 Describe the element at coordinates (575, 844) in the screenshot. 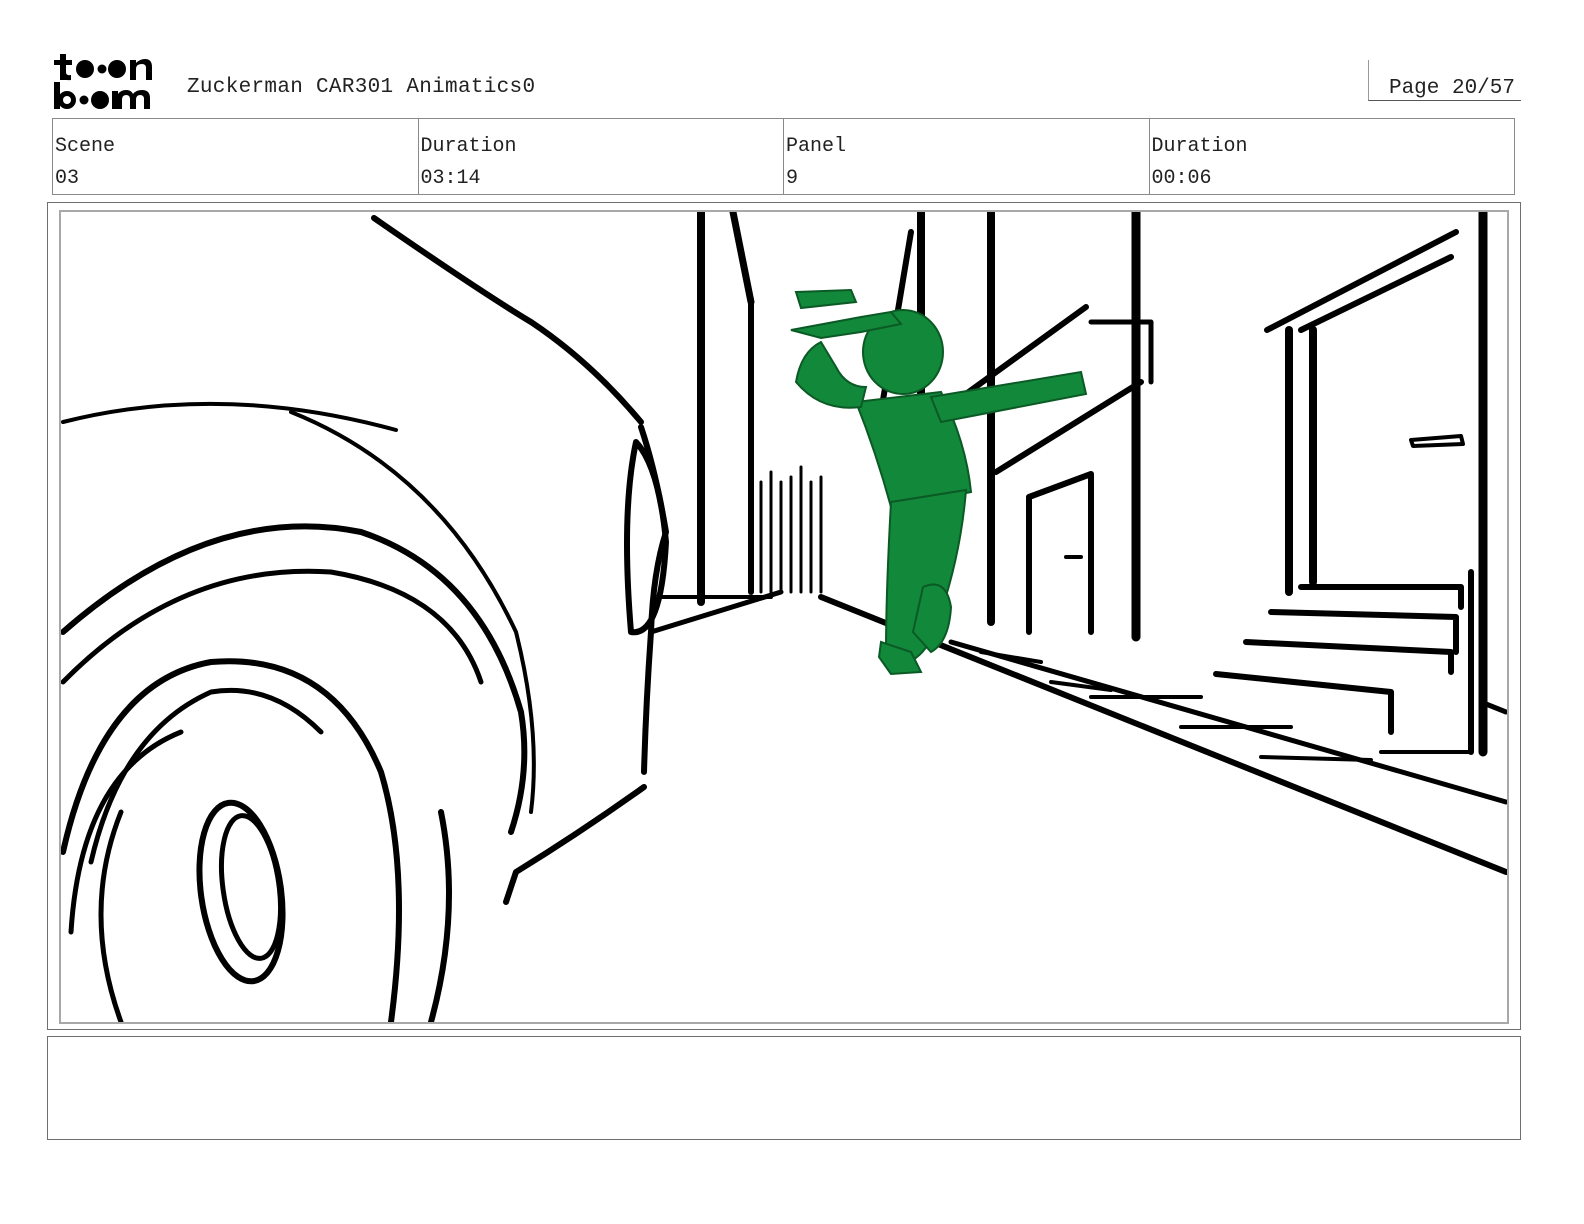

I see `car-bumper` at that location.